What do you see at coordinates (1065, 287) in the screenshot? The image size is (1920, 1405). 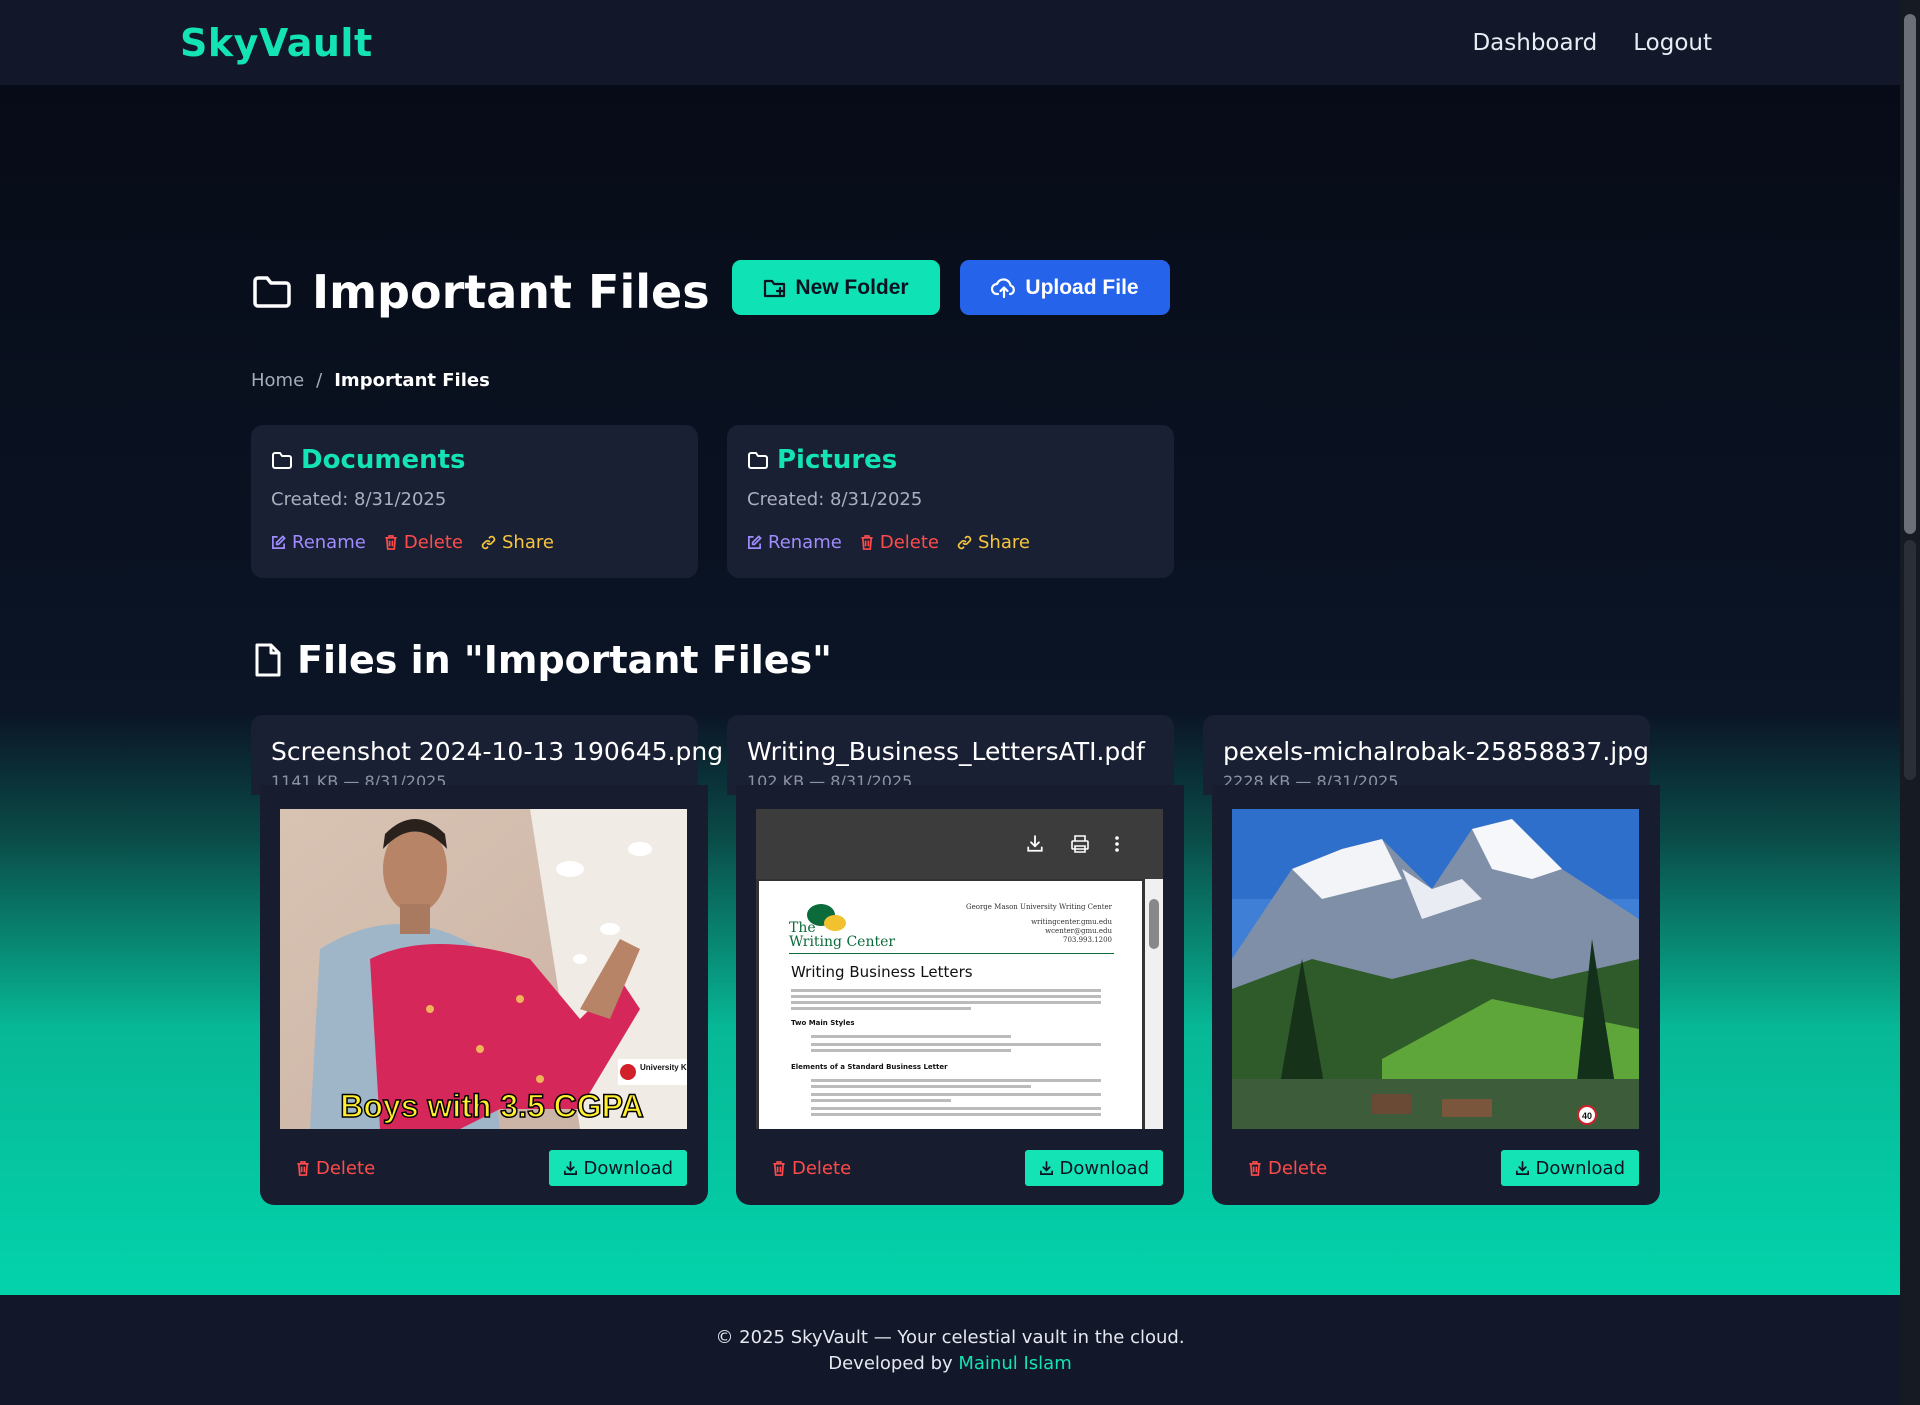 I see `upload-file-button: Upload File` at bounding box center [1065, 287].